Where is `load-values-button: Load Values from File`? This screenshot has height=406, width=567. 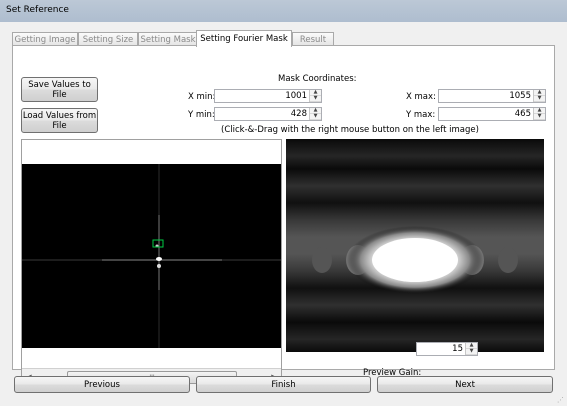 load-values-button: Load Values from File is located at coordinates (59, 120).